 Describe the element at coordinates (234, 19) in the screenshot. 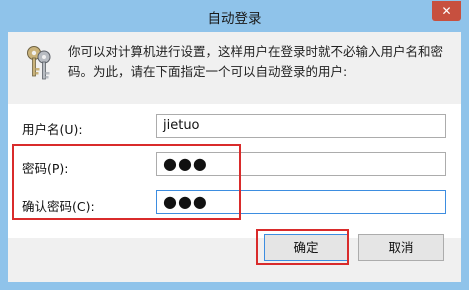

I see `window-title: 自动登录` at that location.